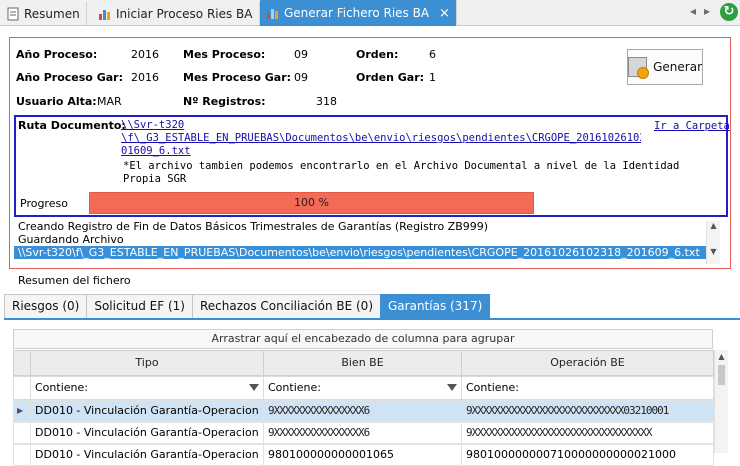 The width and height of the screenshot is (740, 466). I want to click on orden-value: 6, so click(432, 54).